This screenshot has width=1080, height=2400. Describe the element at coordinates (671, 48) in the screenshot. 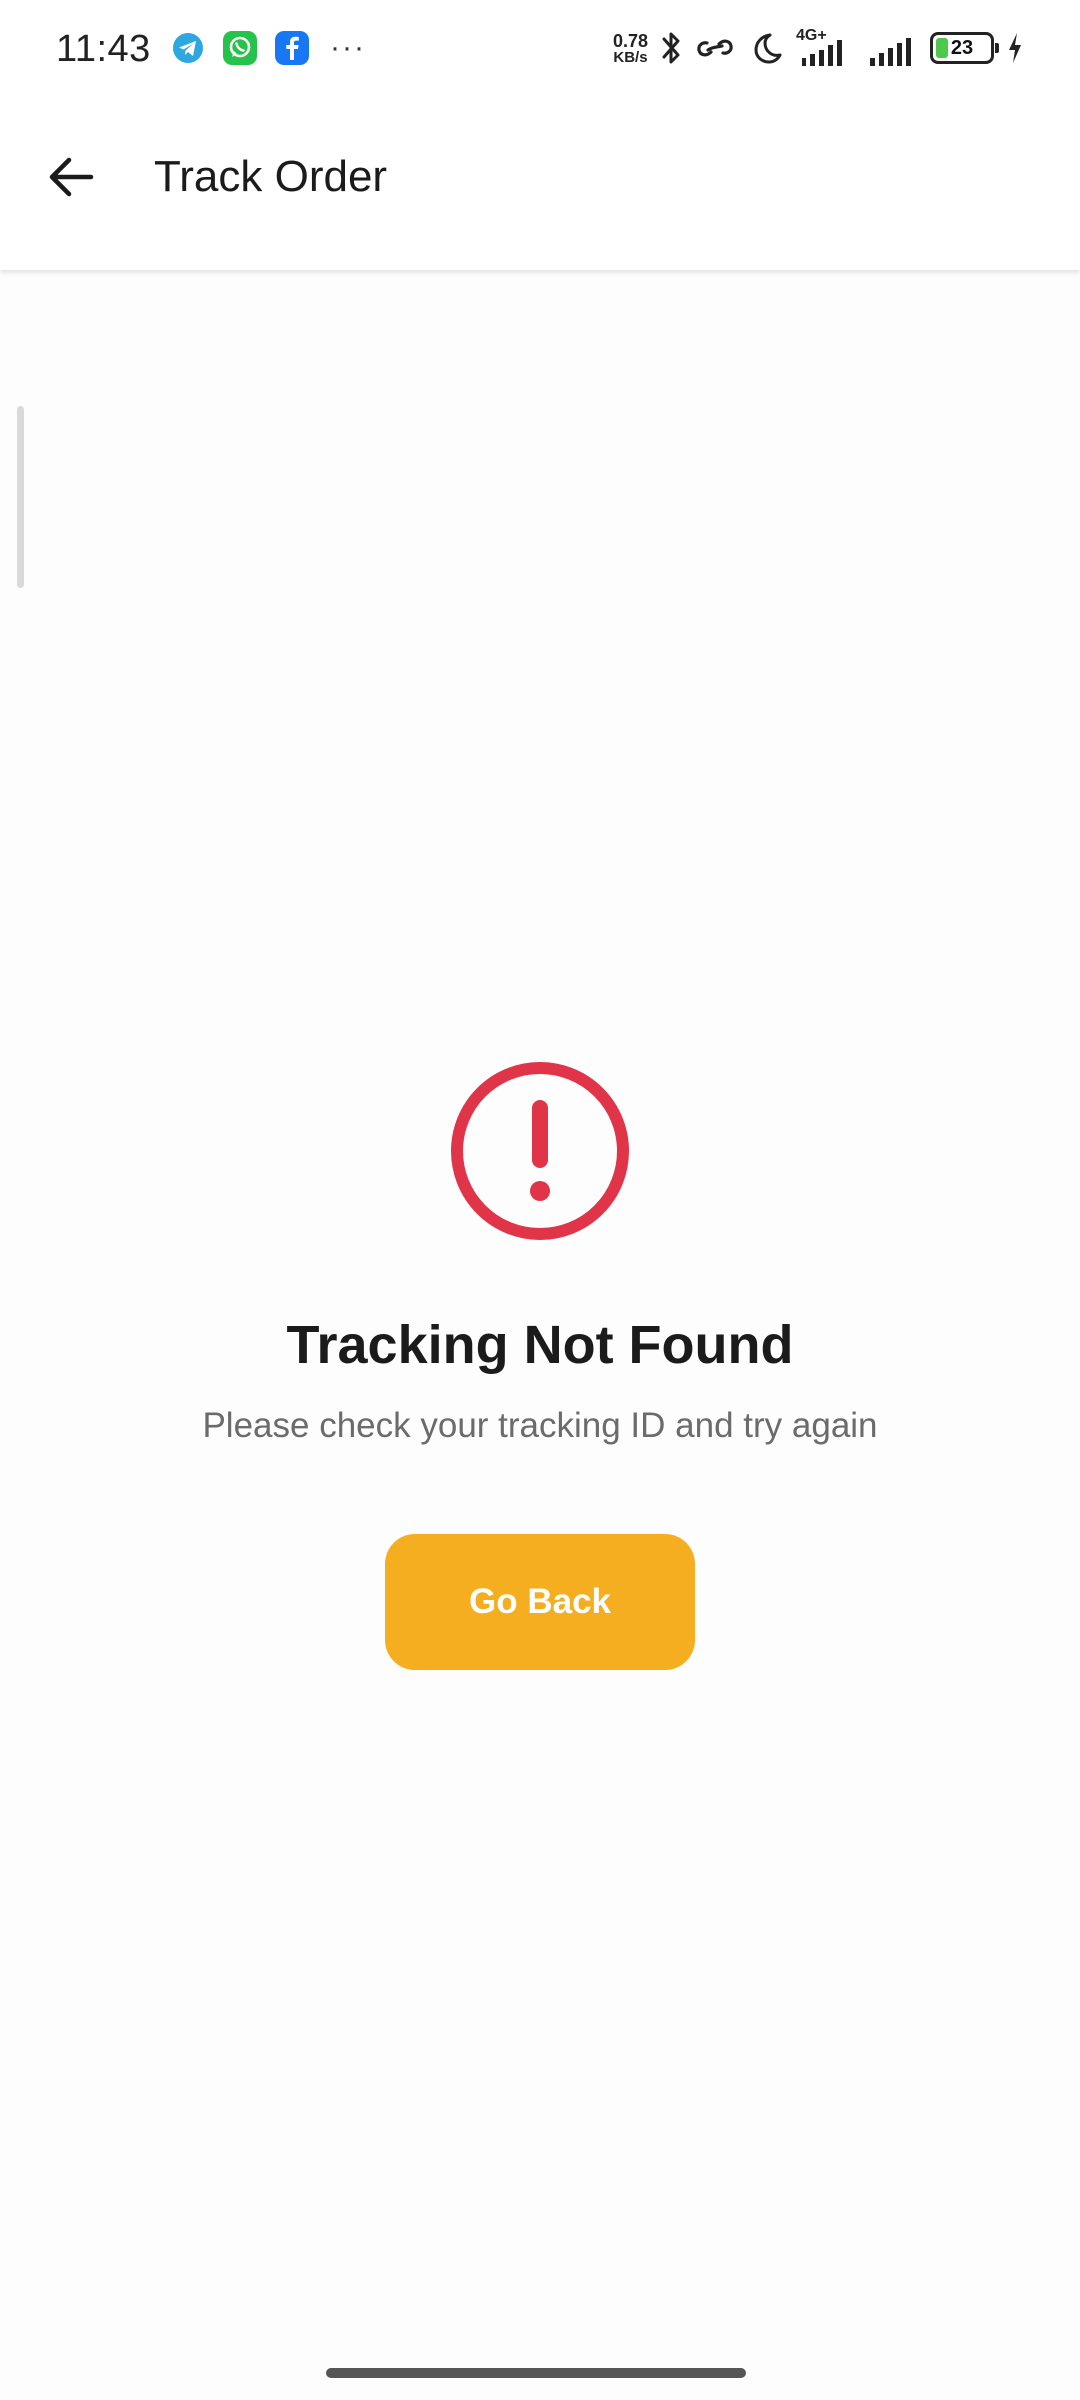

I see `bluetooth-icon` at that location.